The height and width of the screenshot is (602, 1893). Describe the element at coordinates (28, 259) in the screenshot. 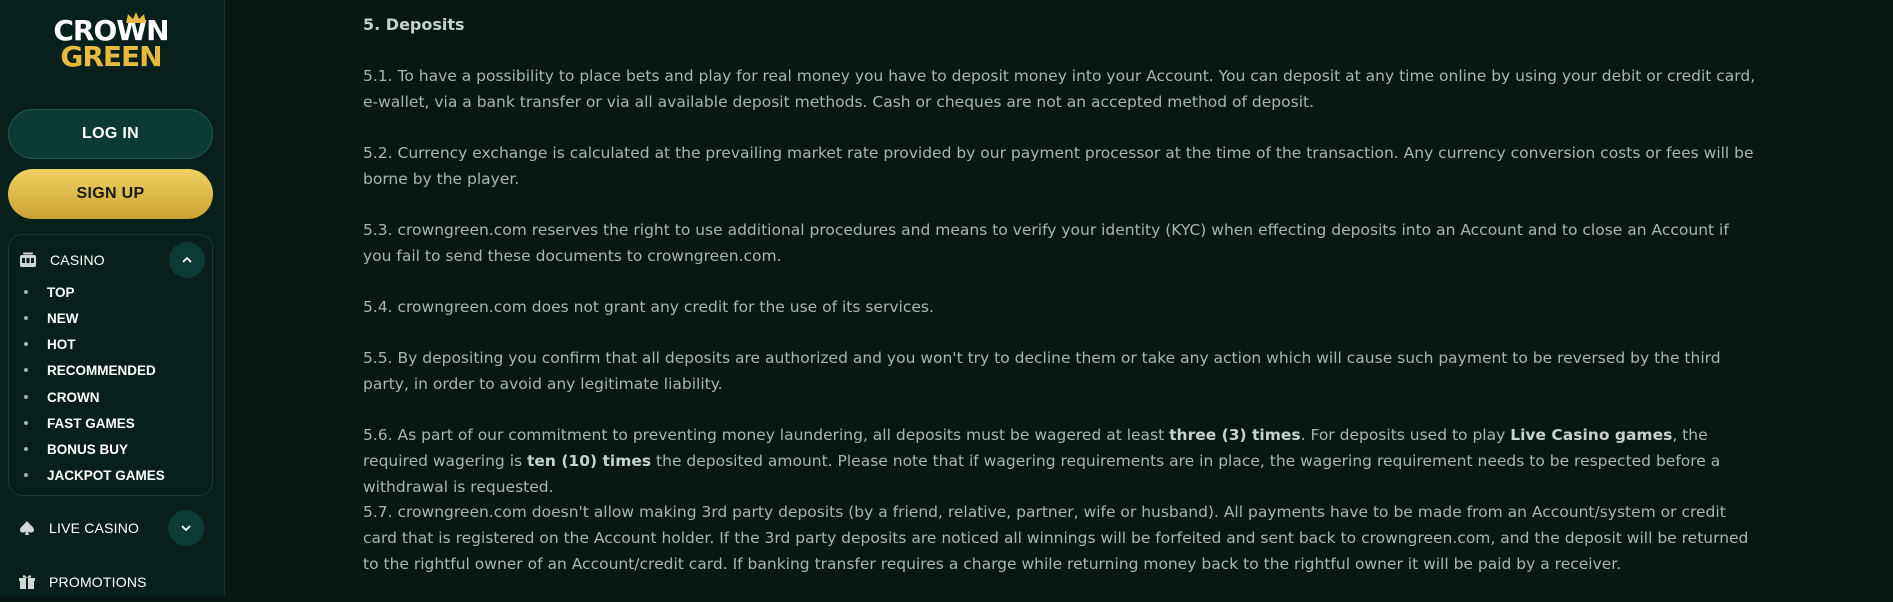

I see `slot-machine-icon` at that location.